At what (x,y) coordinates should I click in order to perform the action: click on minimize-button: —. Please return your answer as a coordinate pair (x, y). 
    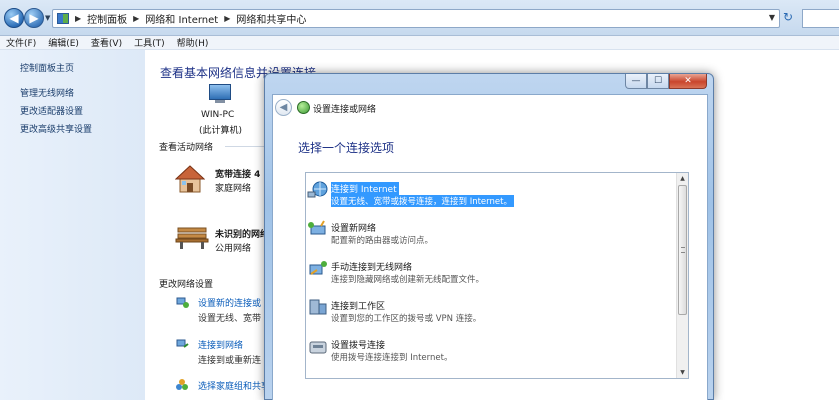
    Looking at the image, I should click on (636, 81).